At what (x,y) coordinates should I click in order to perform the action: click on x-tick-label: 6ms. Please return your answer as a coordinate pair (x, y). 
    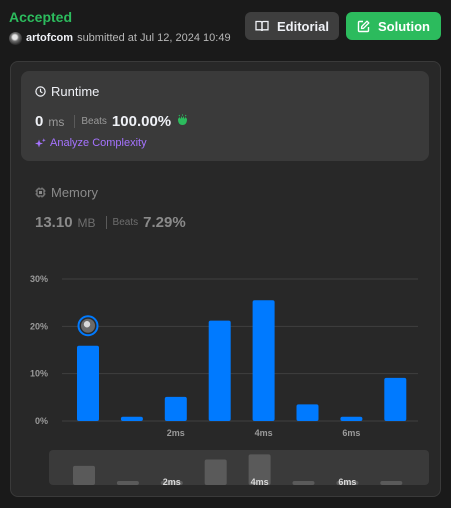
    Looking at the image, I should click on (351, 433).